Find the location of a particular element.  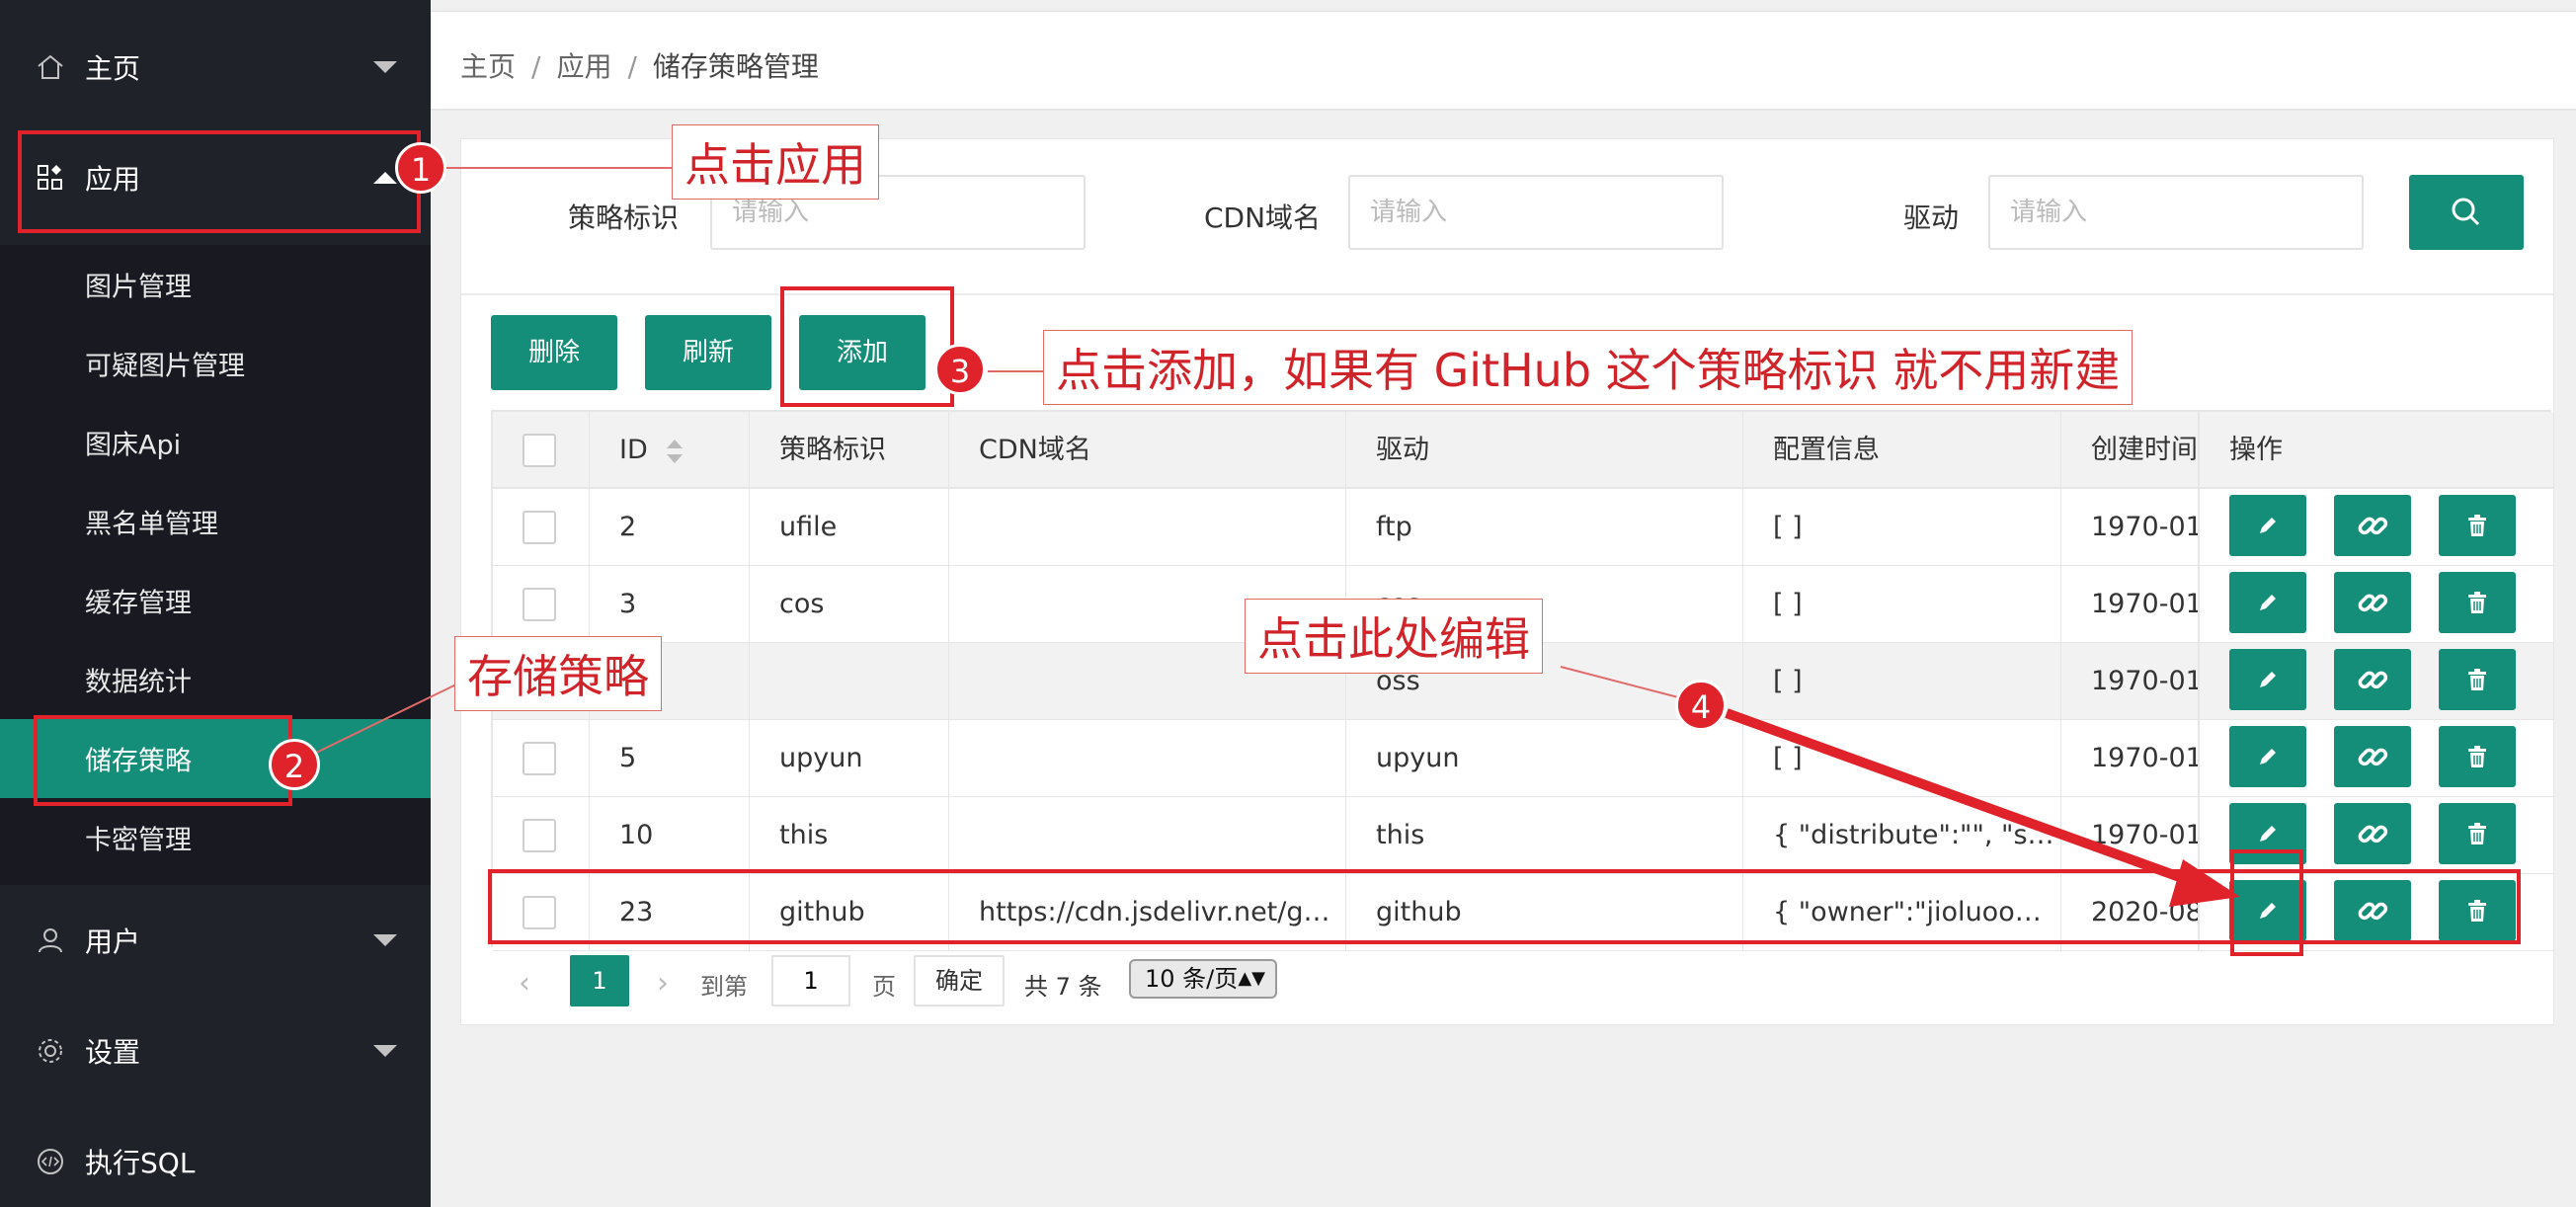

step-badge-2: 2 is located at coordinates (294, 764).